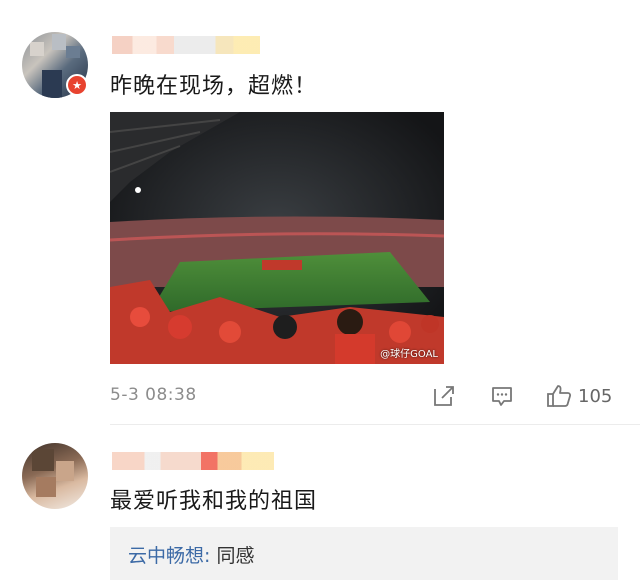  I want to click on comment-icon, so click(502, 396).